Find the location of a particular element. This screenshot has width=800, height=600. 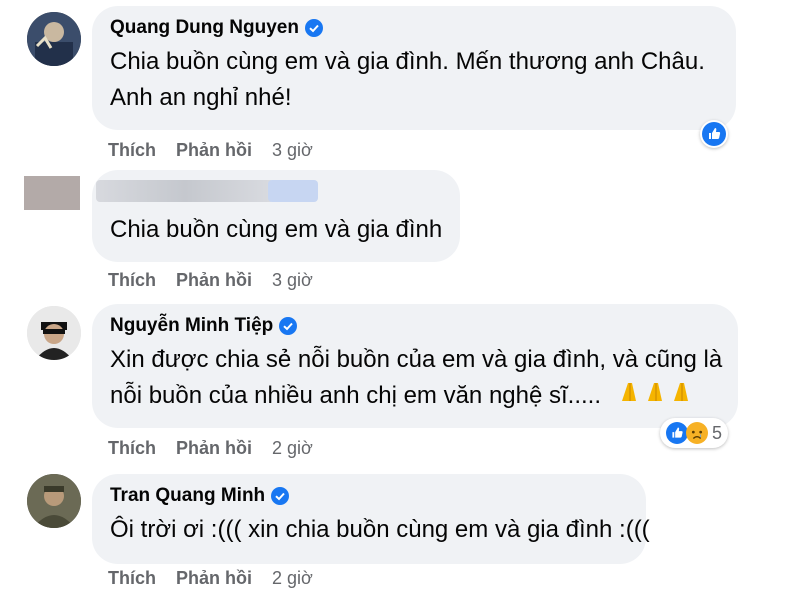

reaction-badge: 5 is located at coordinates (694, 433).